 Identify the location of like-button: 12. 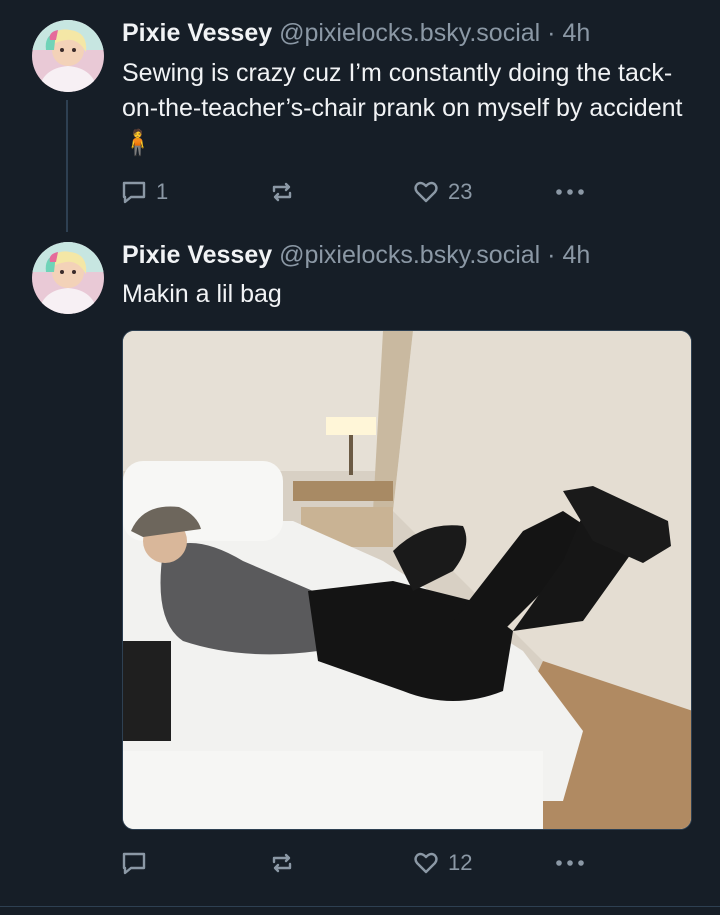
(442, 863).